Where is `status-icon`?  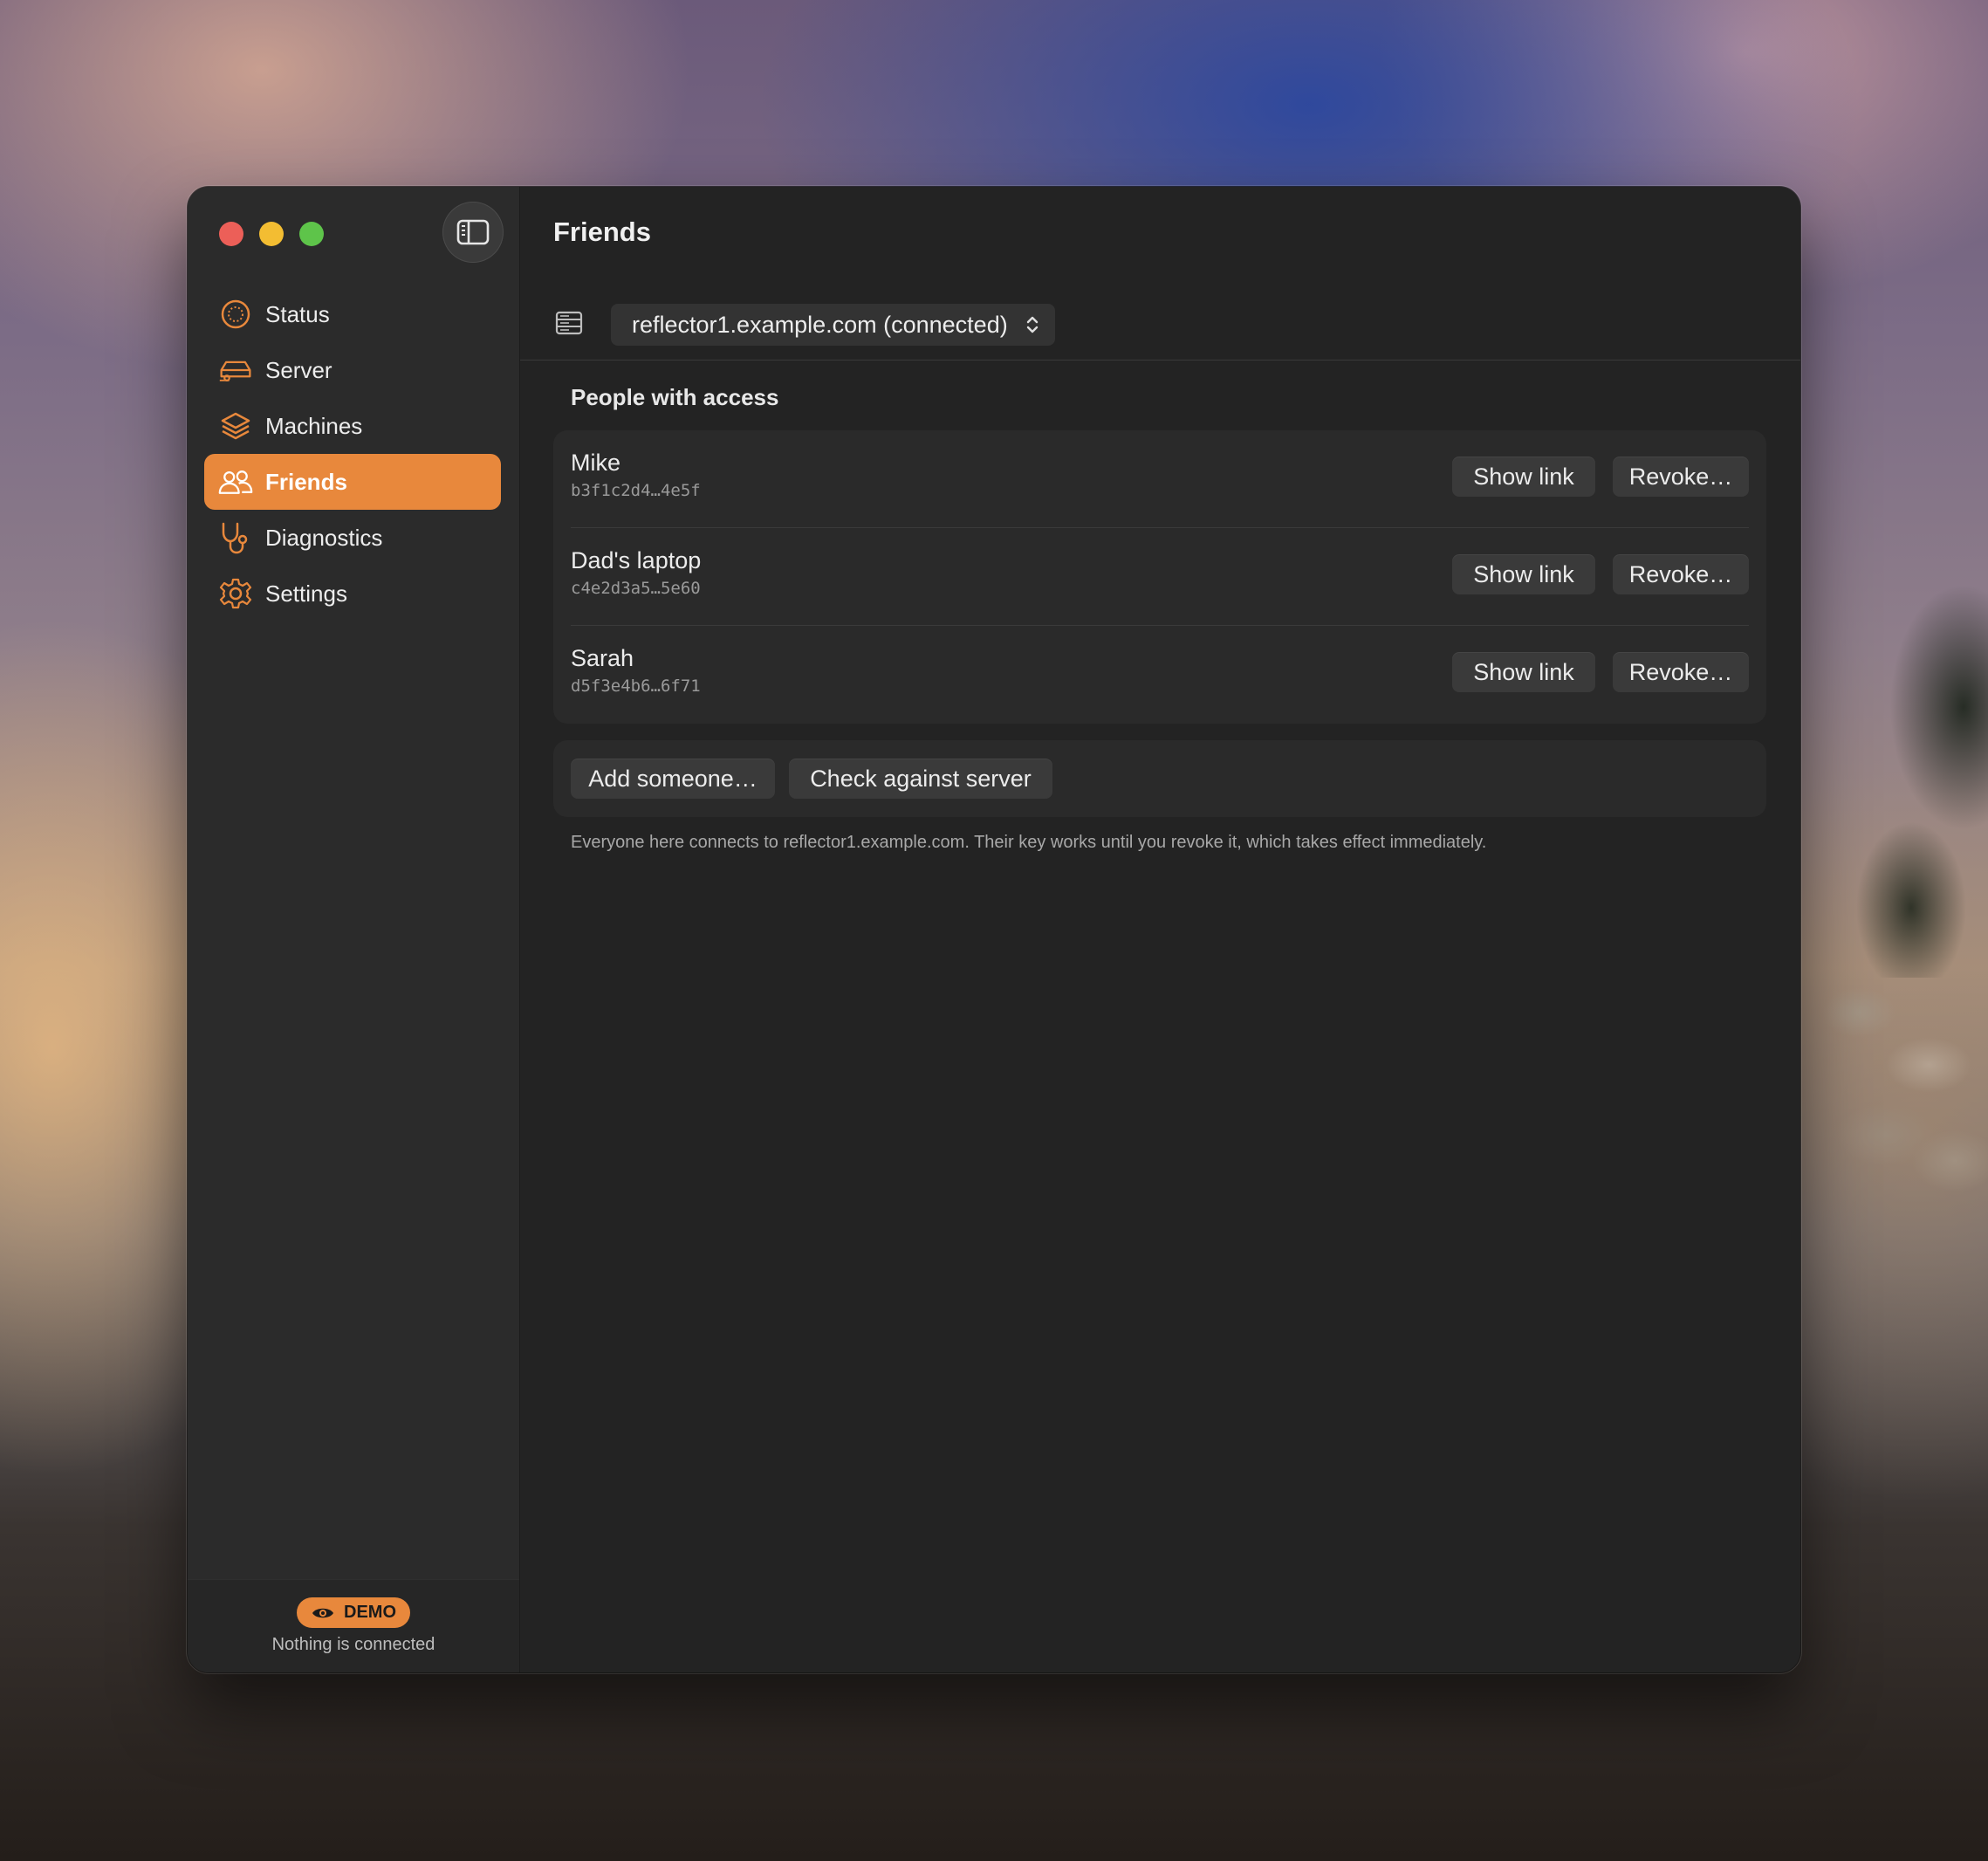
status-icon is located at coordinates (235, 315).